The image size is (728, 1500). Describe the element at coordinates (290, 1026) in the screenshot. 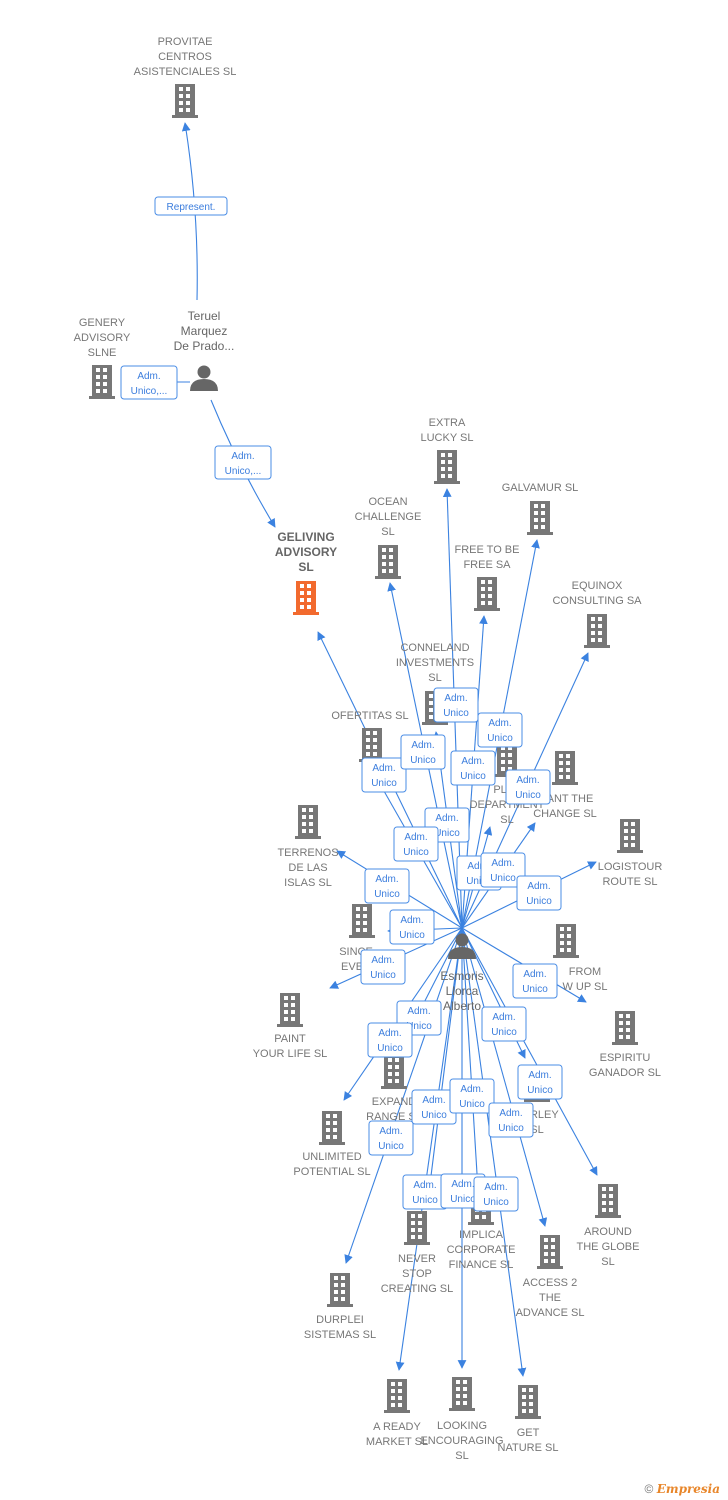

I see `company-node-paint: PAINT YOUR LIFE SL` at that location.